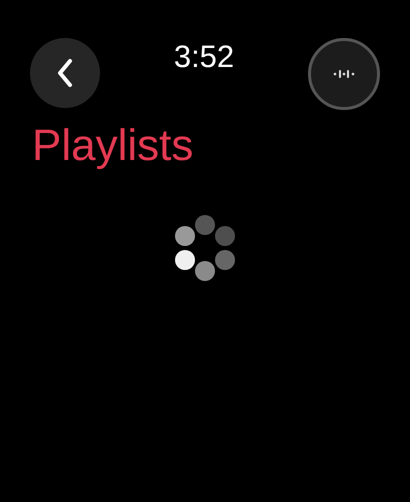 The image size is (410, 502). What do you see at coordinates (344, 74) in the screenshot?
I see `waveform-icon` at bounding box center [344, 74].